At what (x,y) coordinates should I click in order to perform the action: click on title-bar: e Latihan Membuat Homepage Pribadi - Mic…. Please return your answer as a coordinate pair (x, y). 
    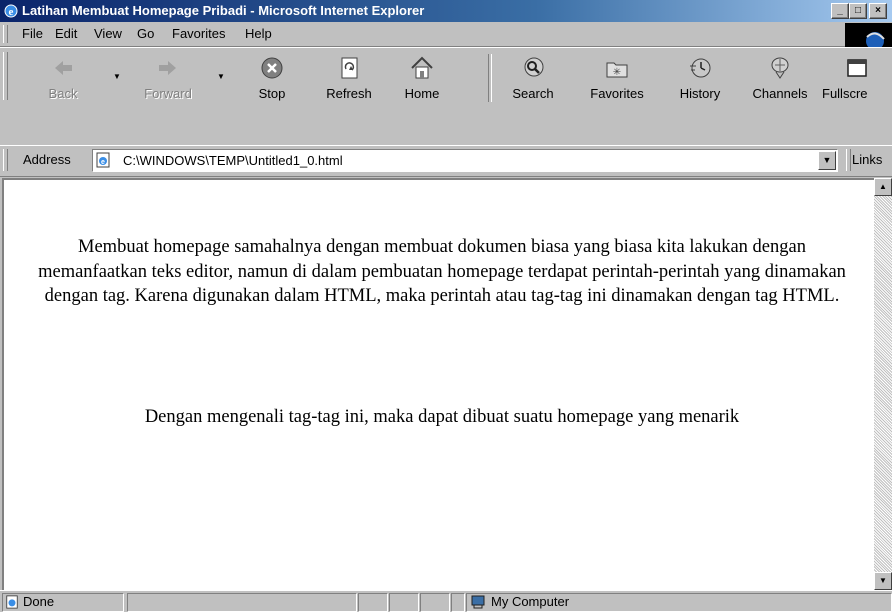
    Looking at the image, I should click on (446, 11).